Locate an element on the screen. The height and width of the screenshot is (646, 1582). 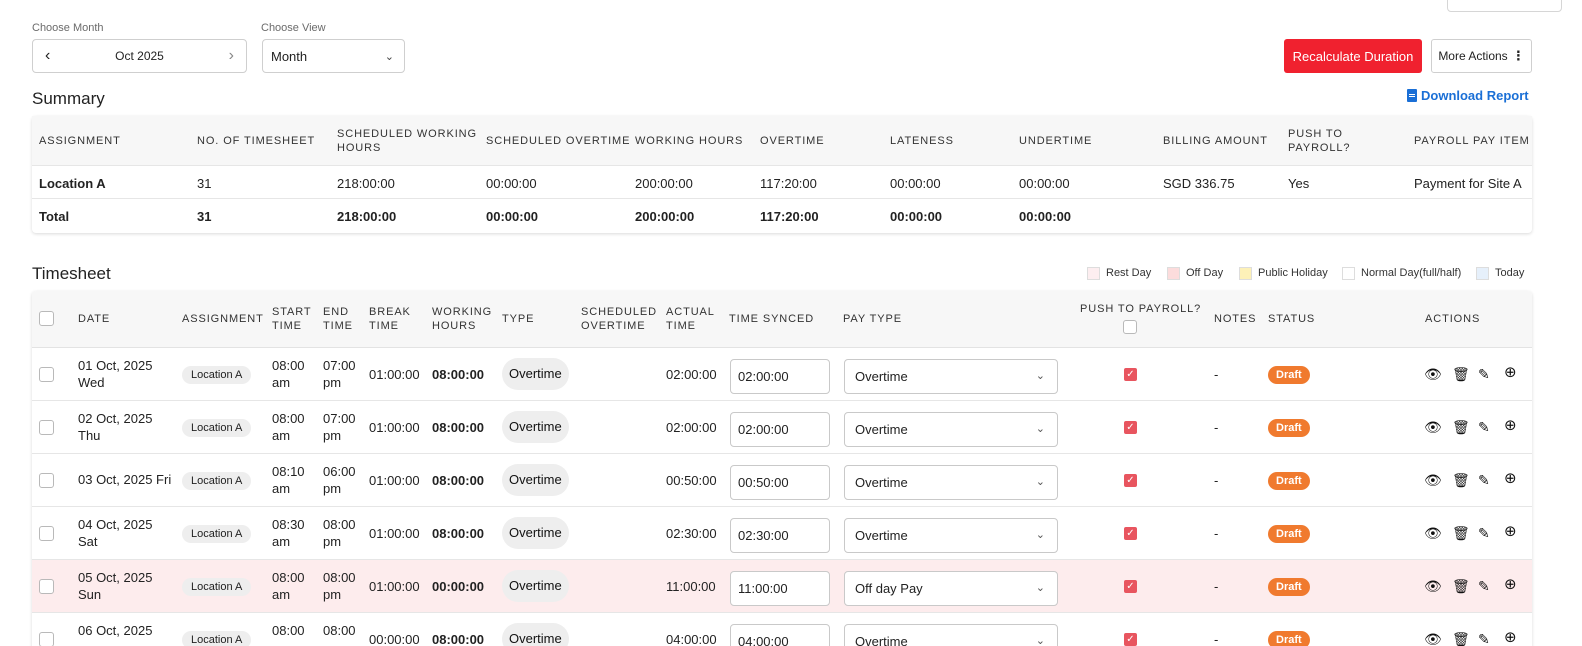
cell: 00:00:00 is located at coordinates (511, 183).